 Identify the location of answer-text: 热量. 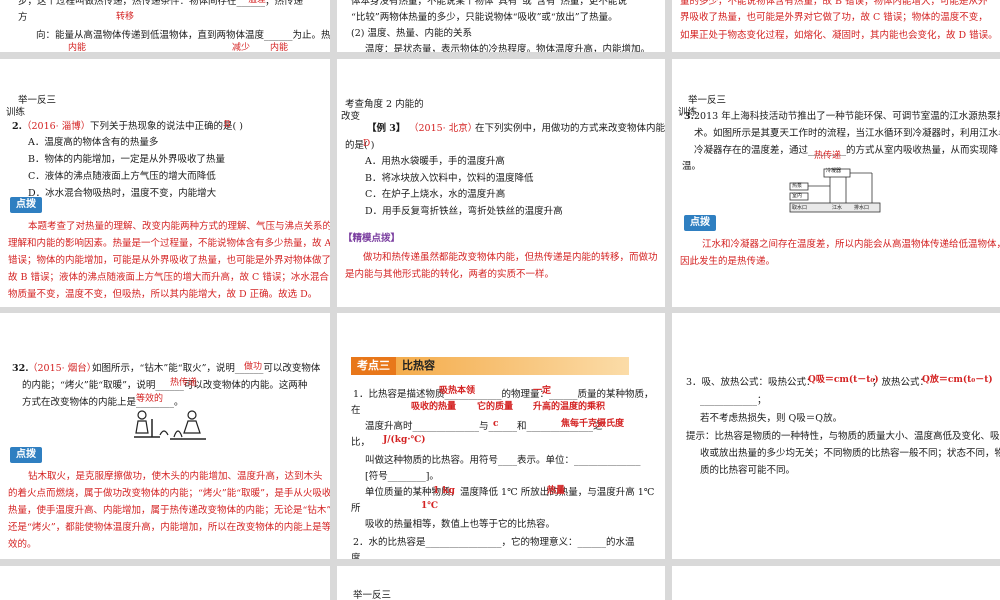
(556, 491).